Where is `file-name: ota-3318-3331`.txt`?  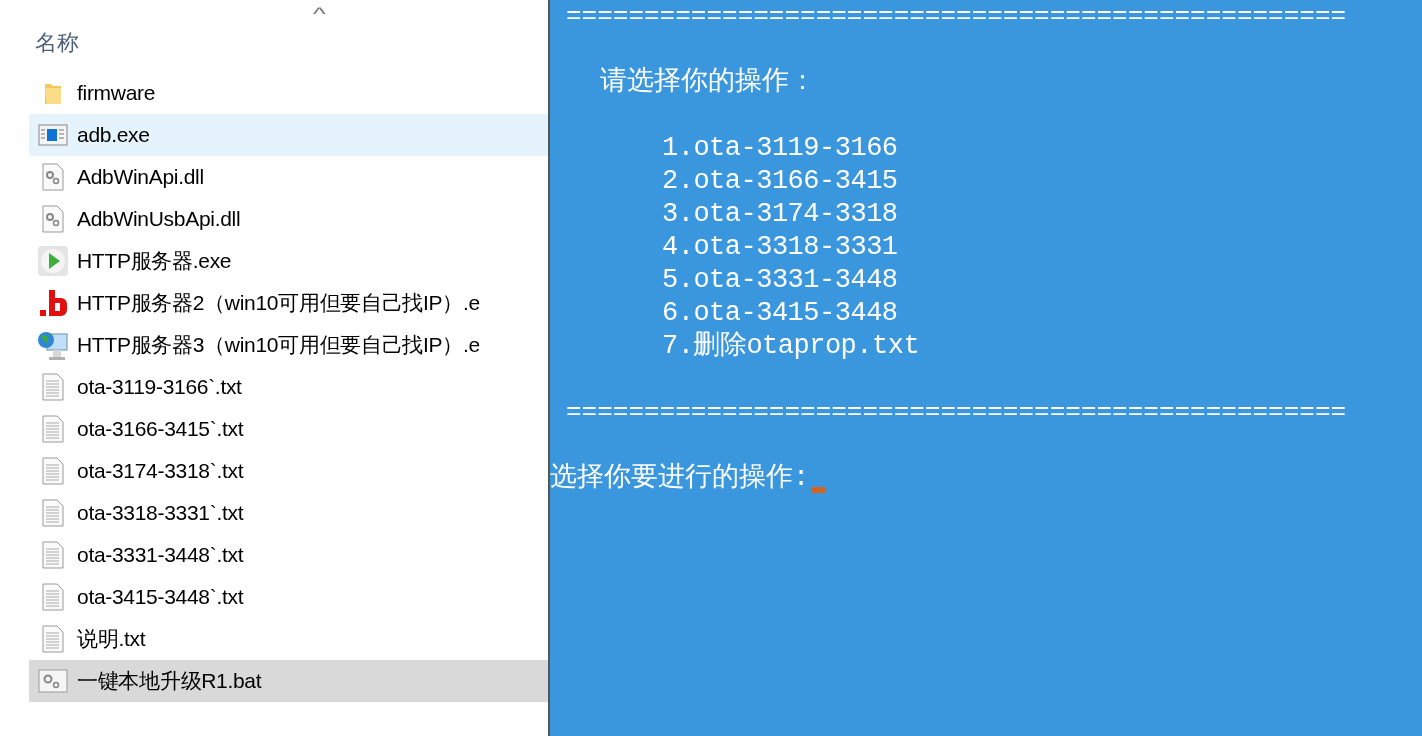 file-name: ota-3318-3331`.txt is located at coordinates (160, 513).